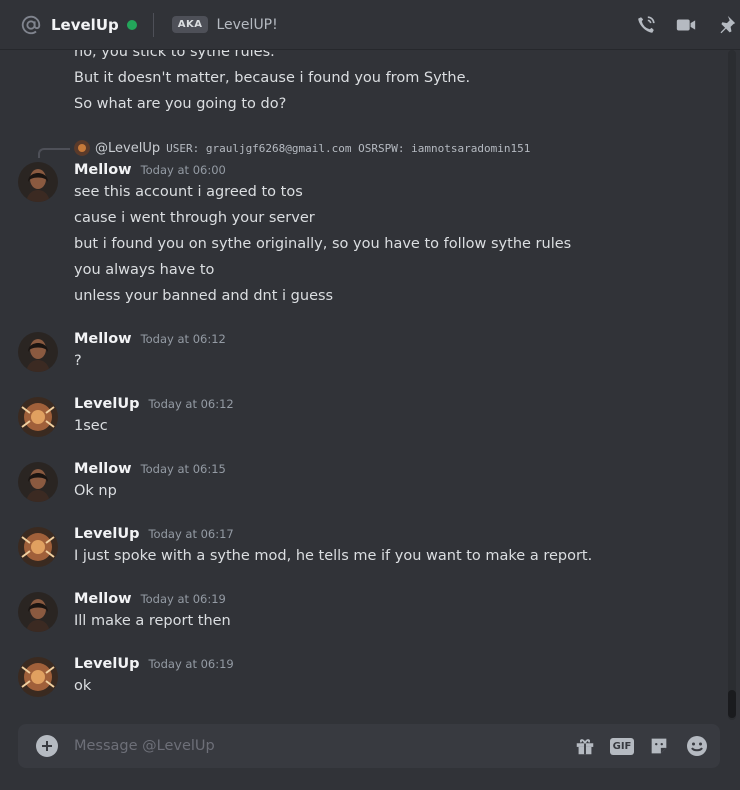 The height and width of the screenshot is (790, 740). What do you see at coordinates (191, 534) in the screenshot?
I see `message-timestamp: Today at 06:17` at bounding box center [191, 534].